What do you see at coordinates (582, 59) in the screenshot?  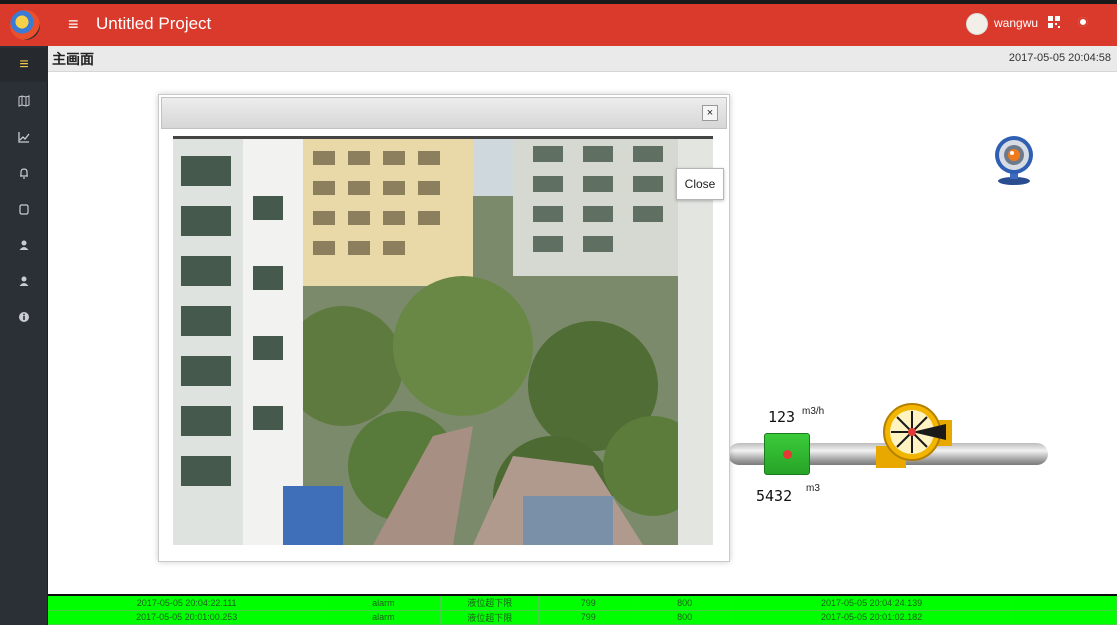 I see `breadcrumb-bar: 主画面 2017-05-05 20:04:58` at bounding box center [582, 59].